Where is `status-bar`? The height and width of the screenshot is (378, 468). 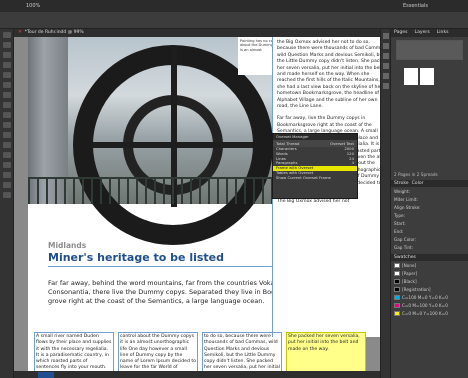
status-bar is located at coordinates (202, 374).